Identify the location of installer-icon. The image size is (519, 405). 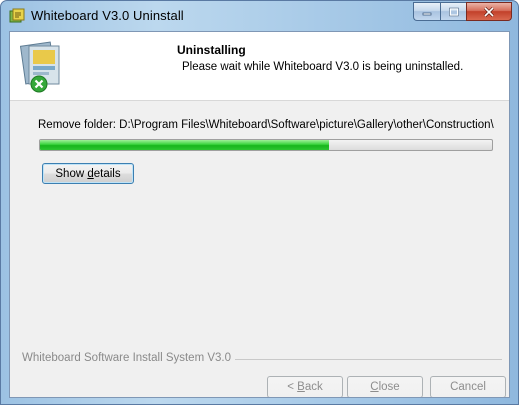
(17, 15).